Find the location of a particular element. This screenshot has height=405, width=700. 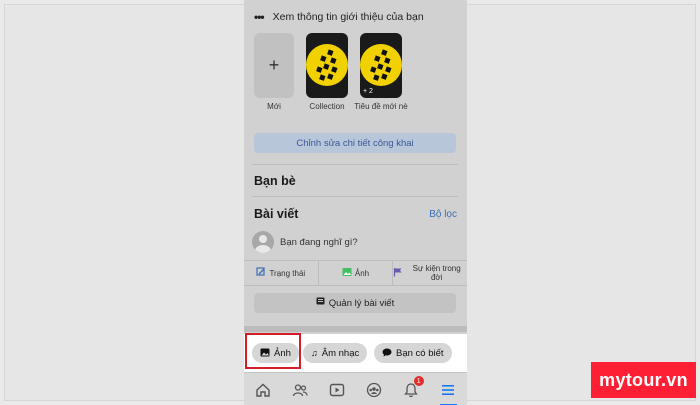

photo-icon is located at coordinates (347, 273).